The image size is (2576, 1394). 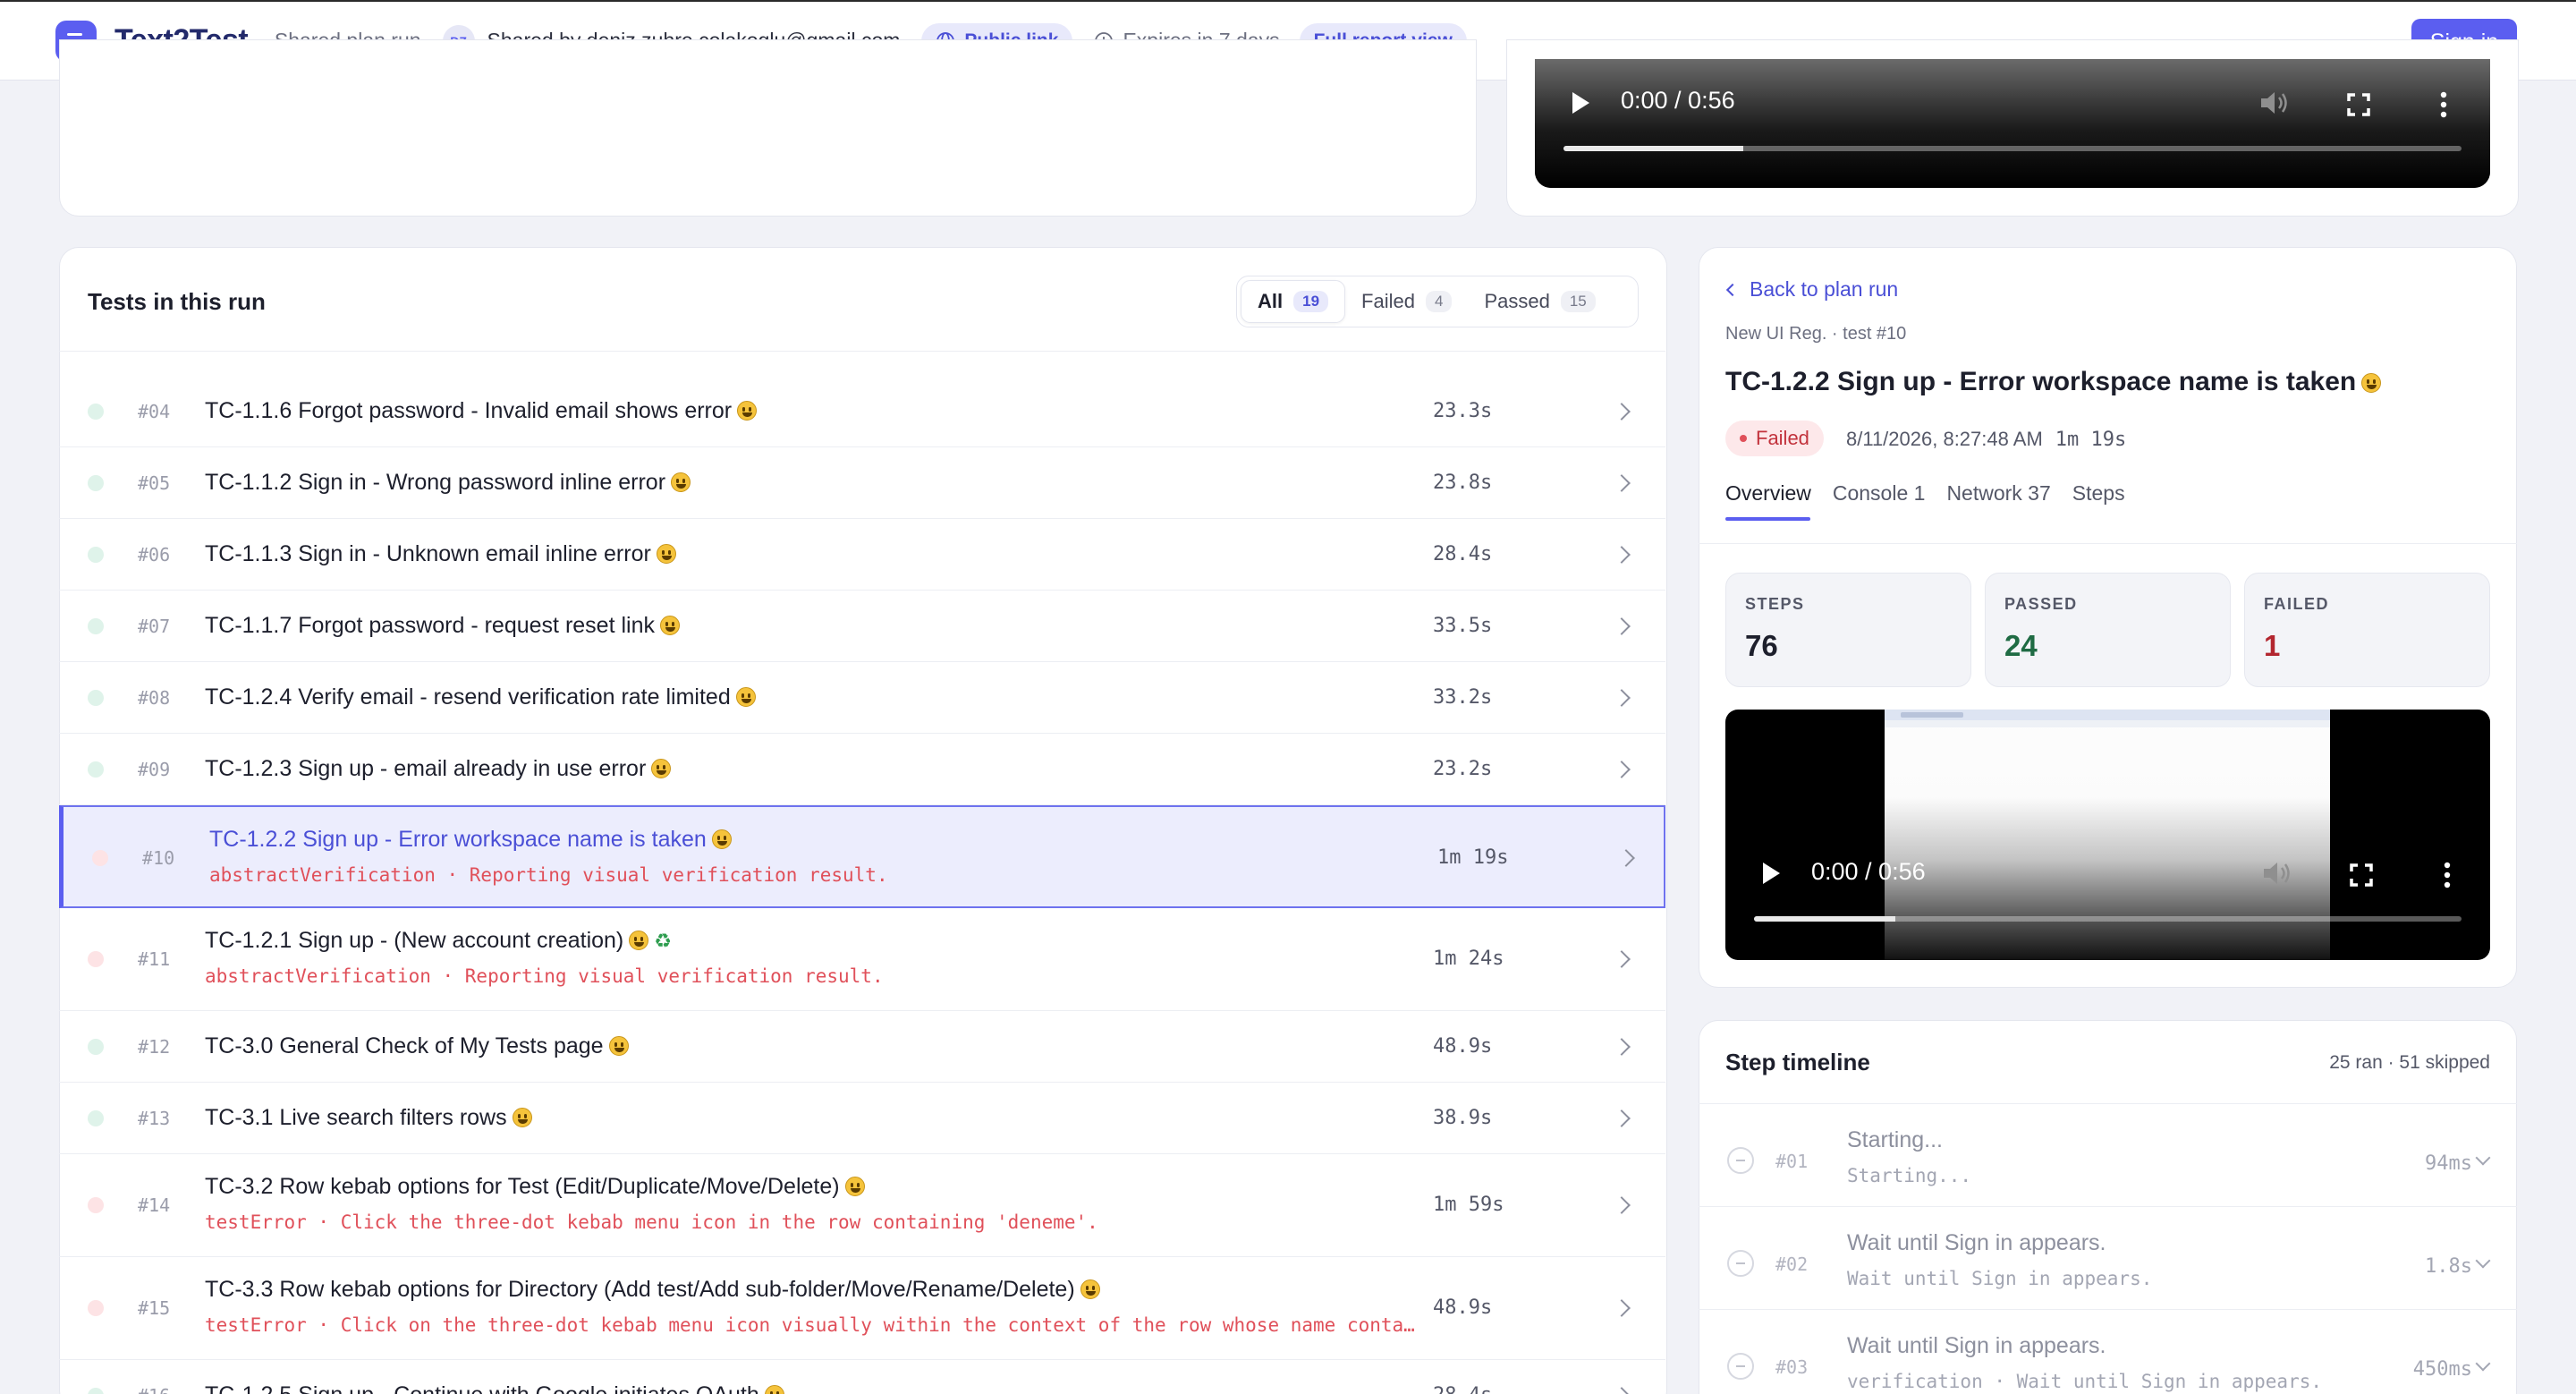 I want to click on stat-steps-label: STEPS, so click(x=1775, y=604).